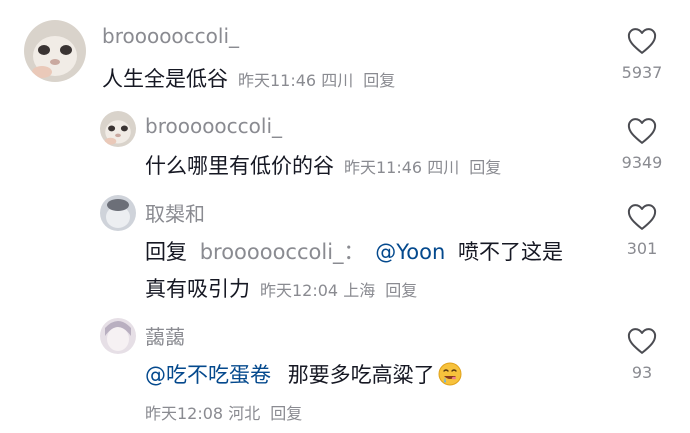 This screenshot has width=690, height=433. Describe the element at coordinates (165, 335) in the screenshot. I see `username: 藹藹` at that location.